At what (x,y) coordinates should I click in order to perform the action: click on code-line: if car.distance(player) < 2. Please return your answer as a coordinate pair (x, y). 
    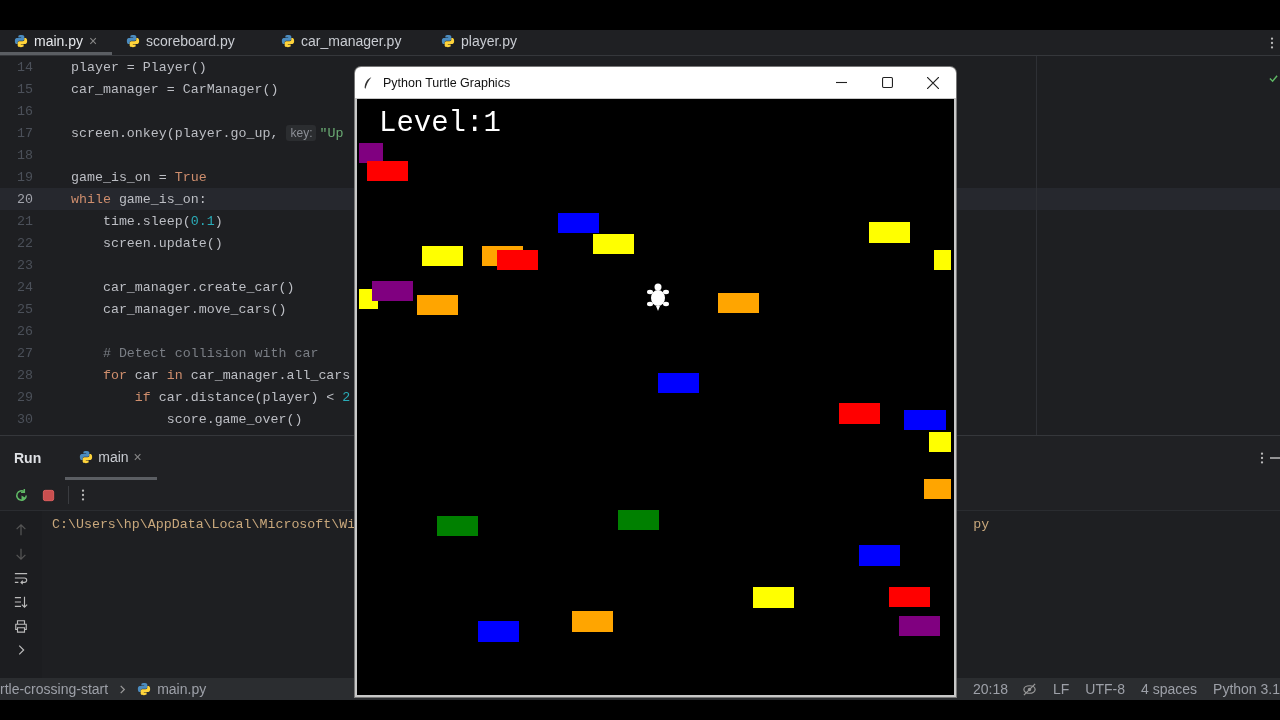
    Looking at the image, I should click on (242, 397).